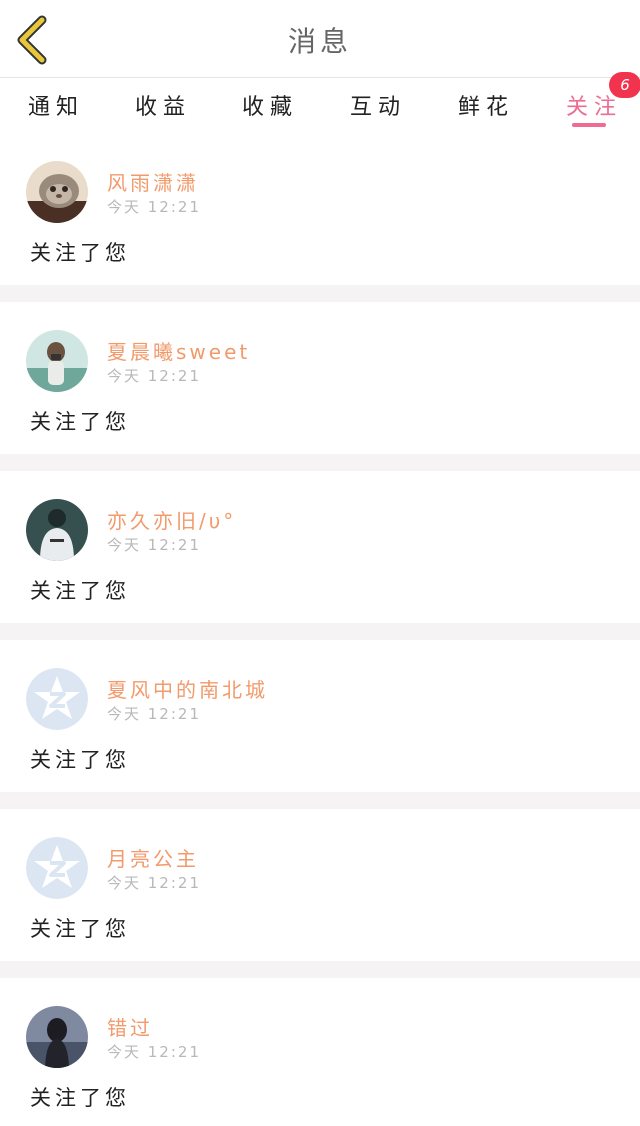  I want to click on page-title: 消息, so click(319, 41).